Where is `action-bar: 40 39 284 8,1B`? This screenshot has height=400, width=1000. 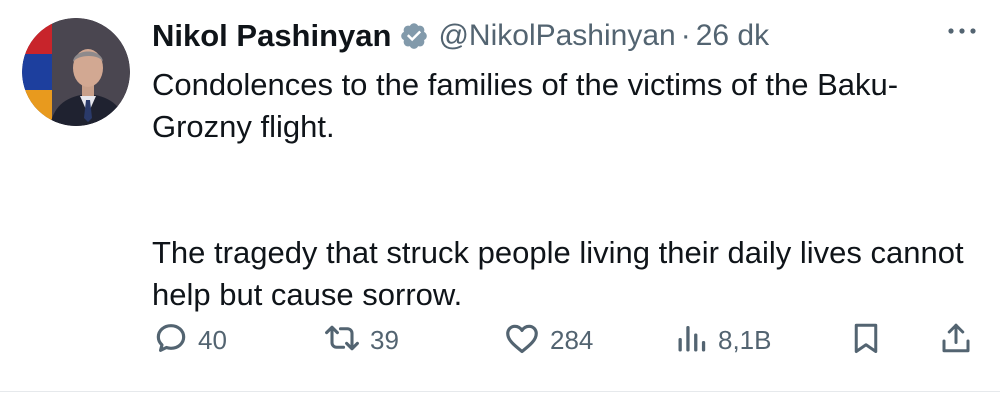
action-bar: 40 39 284 8,1B is located at coordinates (567, 340).